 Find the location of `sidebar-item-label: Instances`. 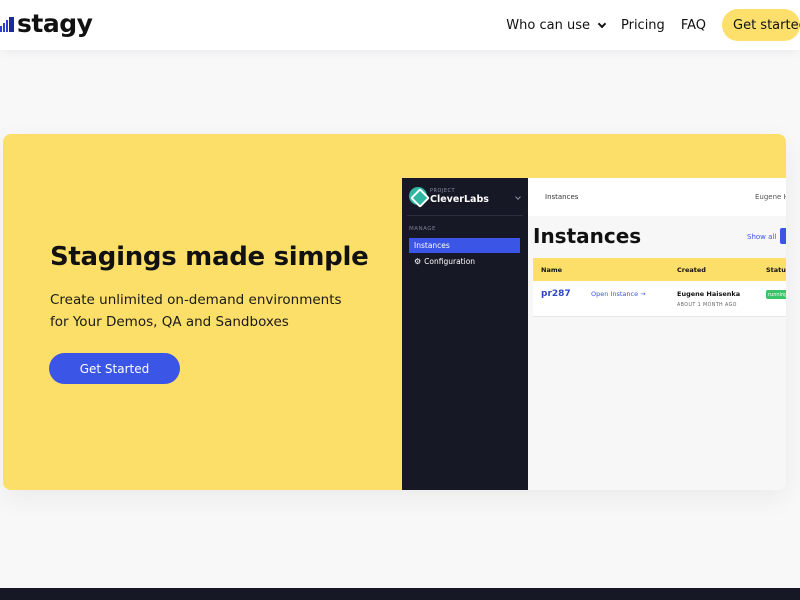

sidebar-item-label: Instances is located at coordinates (432, 245).